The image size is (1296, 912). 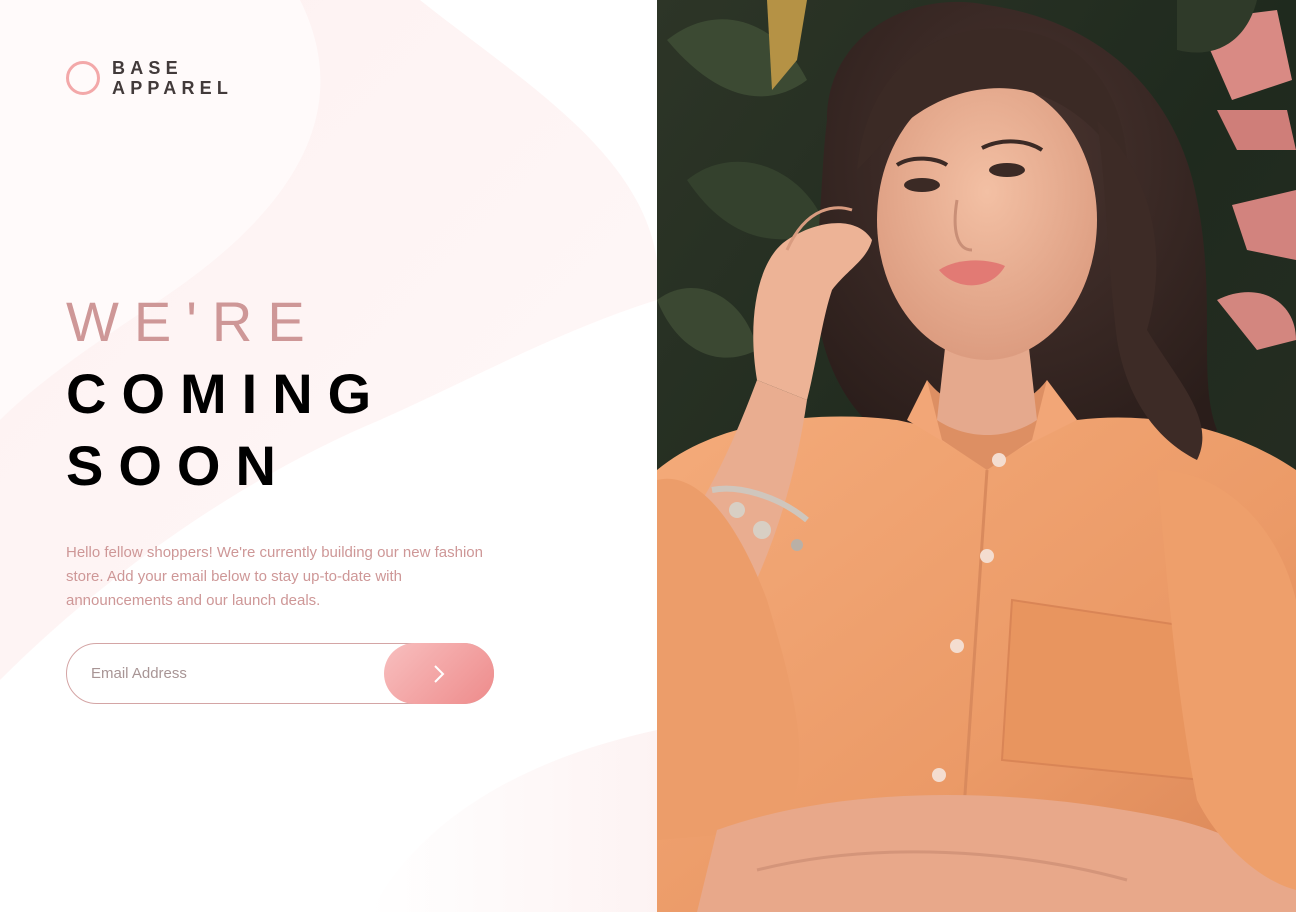 What do you see at coordinates (83, 78) in the screenshot?
I see `logo-ring-icon` at bounding box center [83, 78].